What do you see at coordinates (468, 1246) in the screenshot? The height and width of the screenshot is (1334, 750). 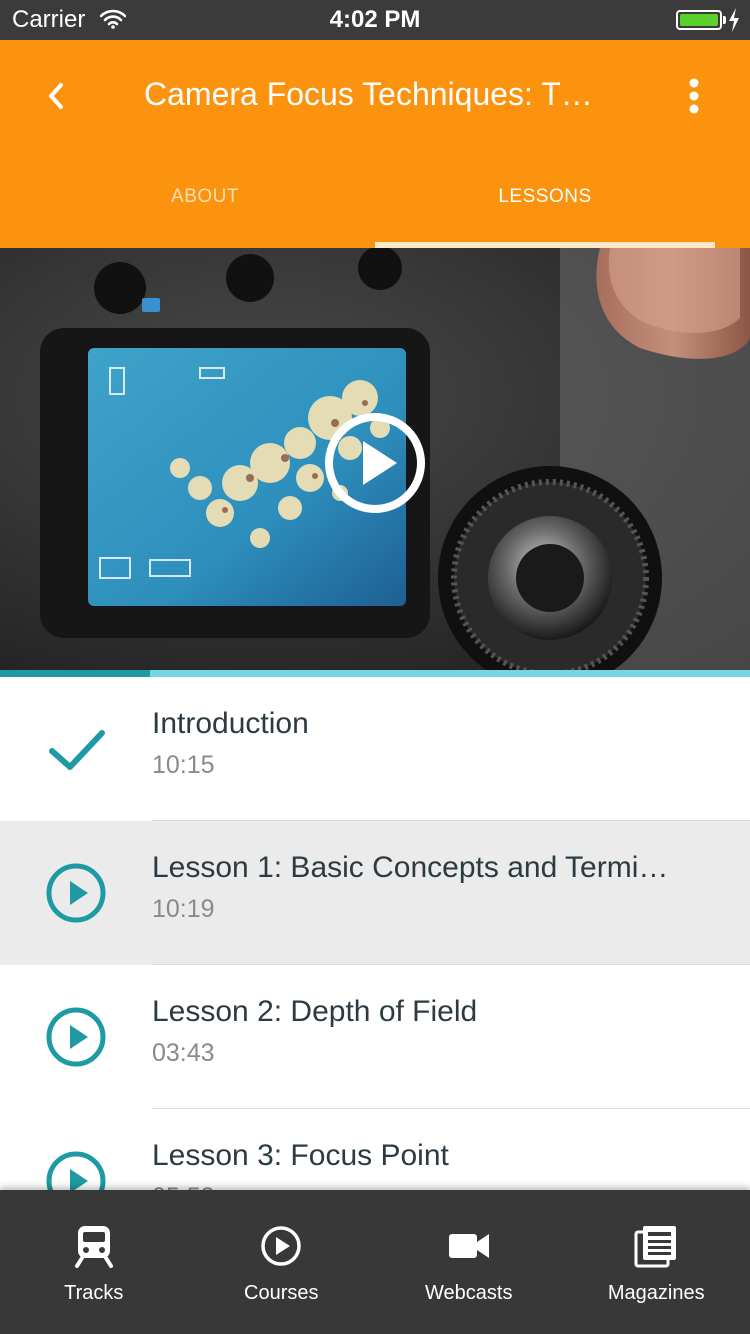 I see `video-camera-icon` at bounding box center [468, 1246].